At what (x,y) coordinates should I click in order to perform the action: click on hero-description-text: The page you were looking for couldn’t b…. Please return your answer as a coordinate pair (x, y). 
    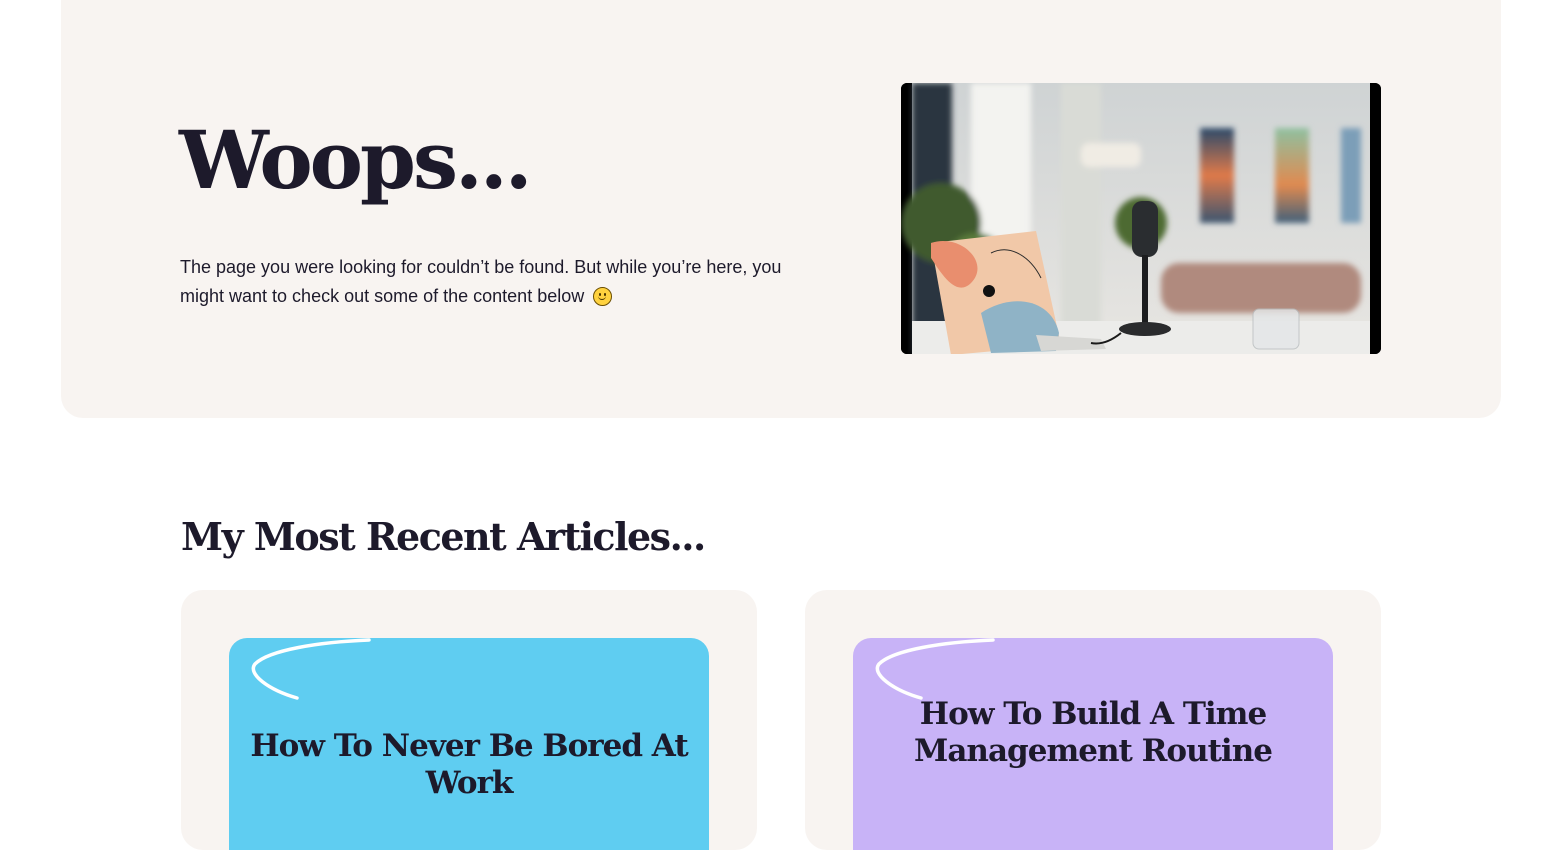
    Looking at the image, I should click on (481, 281).